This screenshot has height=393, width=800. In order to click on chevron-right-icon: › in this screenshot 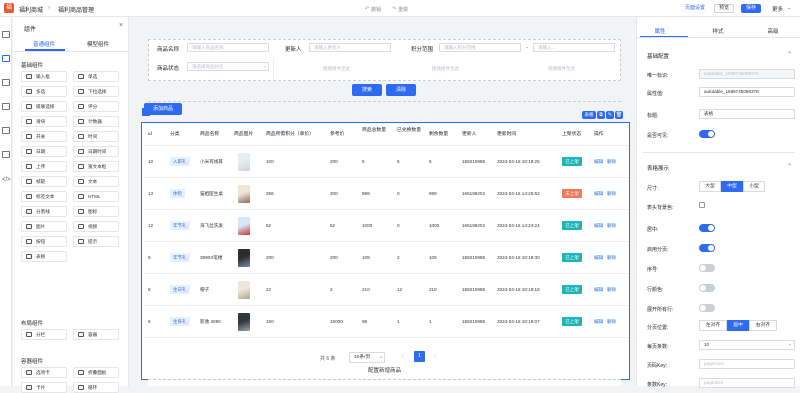, I will do `click(629, 148)`.